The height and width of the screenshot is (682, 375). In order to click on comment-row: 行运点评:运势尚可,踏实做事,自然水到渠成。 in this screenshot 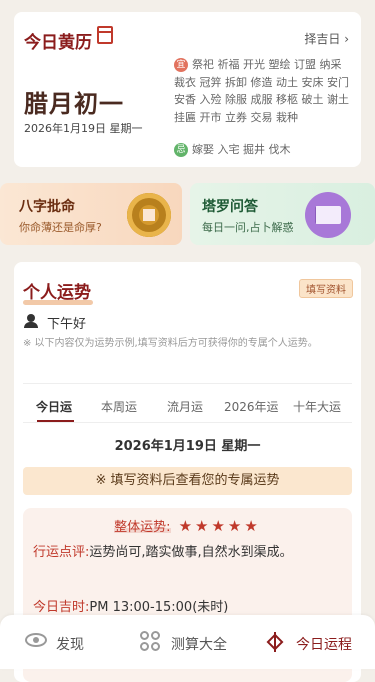, I will do `click(192, 552)`.